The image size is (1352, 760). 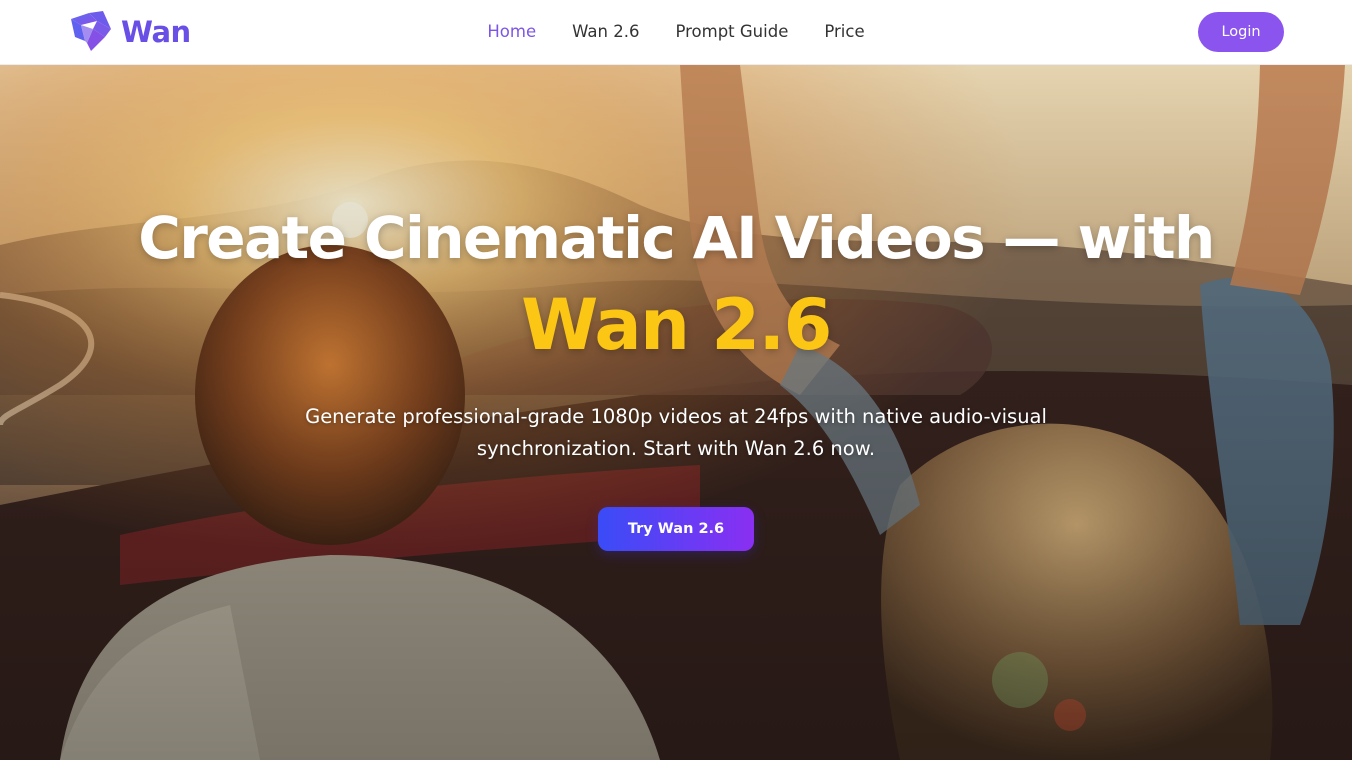 I want to click on nav-item-price: Price, so click(x=844, y=32).